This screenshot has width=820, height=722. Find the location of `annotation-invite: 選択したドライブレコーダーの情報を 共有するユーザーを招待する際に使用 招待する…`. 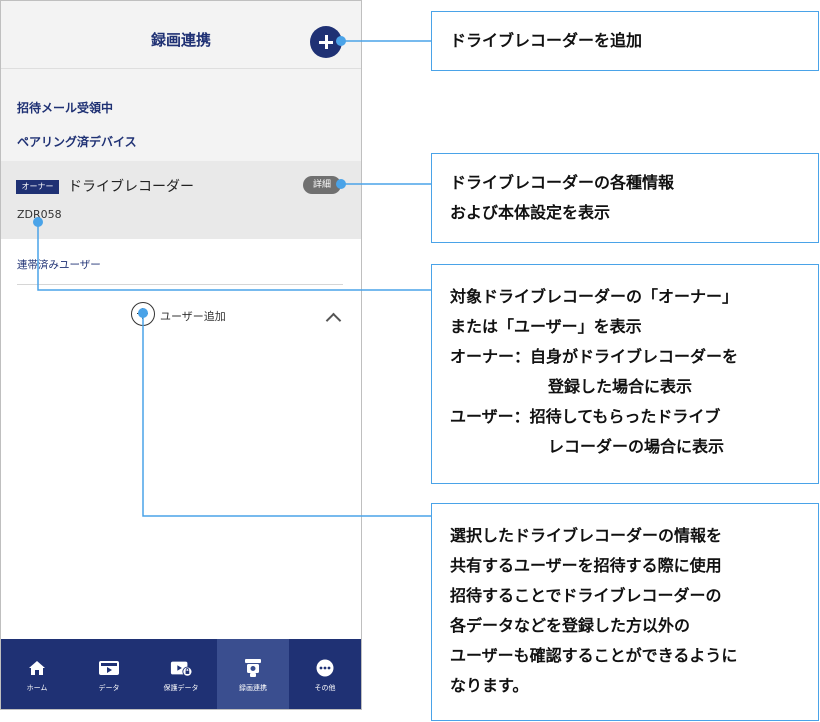

annotation-invite: 選択したドライブレコーダーの情報を 共有するユーザーを招待する際に使用 招待する… is located at coordinates (625, 612).